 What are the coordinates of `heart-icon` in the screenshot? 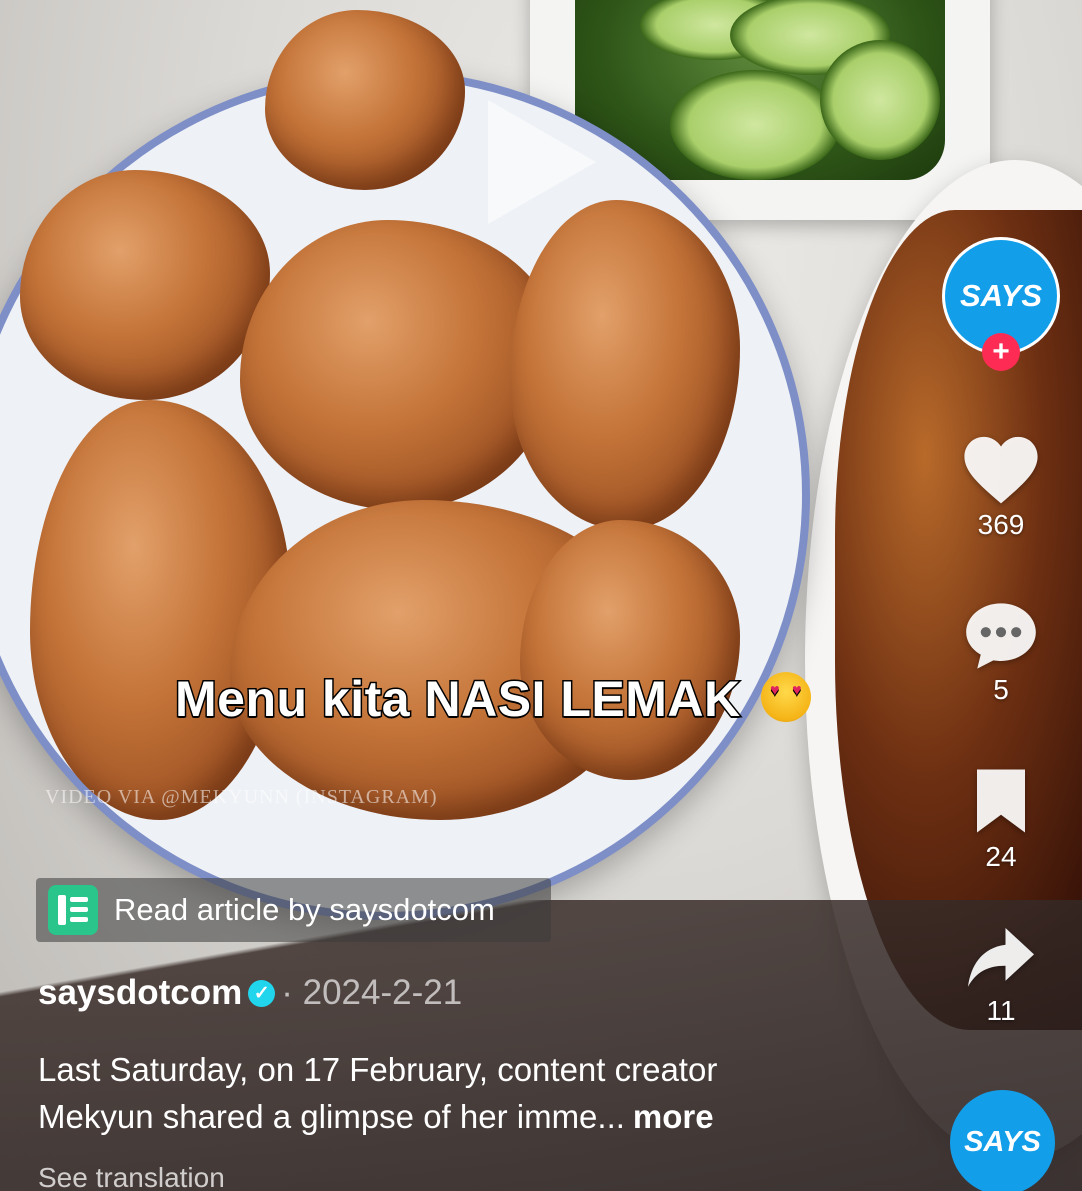 It's located at (1001, 470).